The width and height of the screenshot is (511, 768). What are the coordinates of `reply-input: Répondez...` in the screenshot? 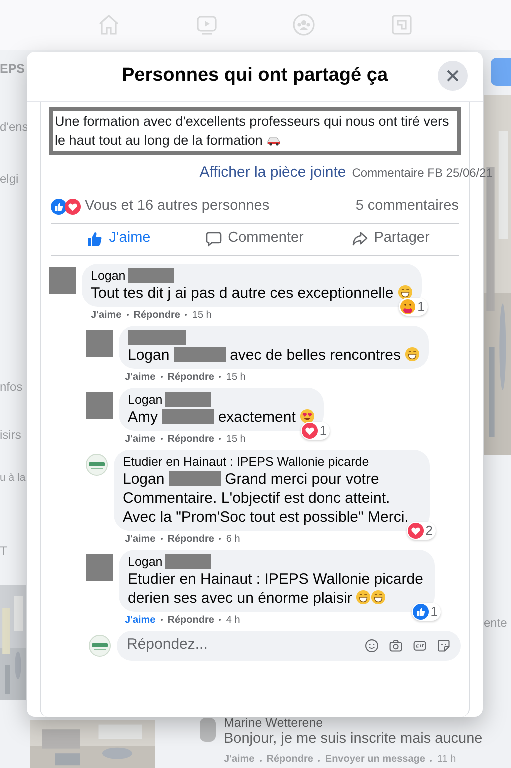 It's located at (246, 645).